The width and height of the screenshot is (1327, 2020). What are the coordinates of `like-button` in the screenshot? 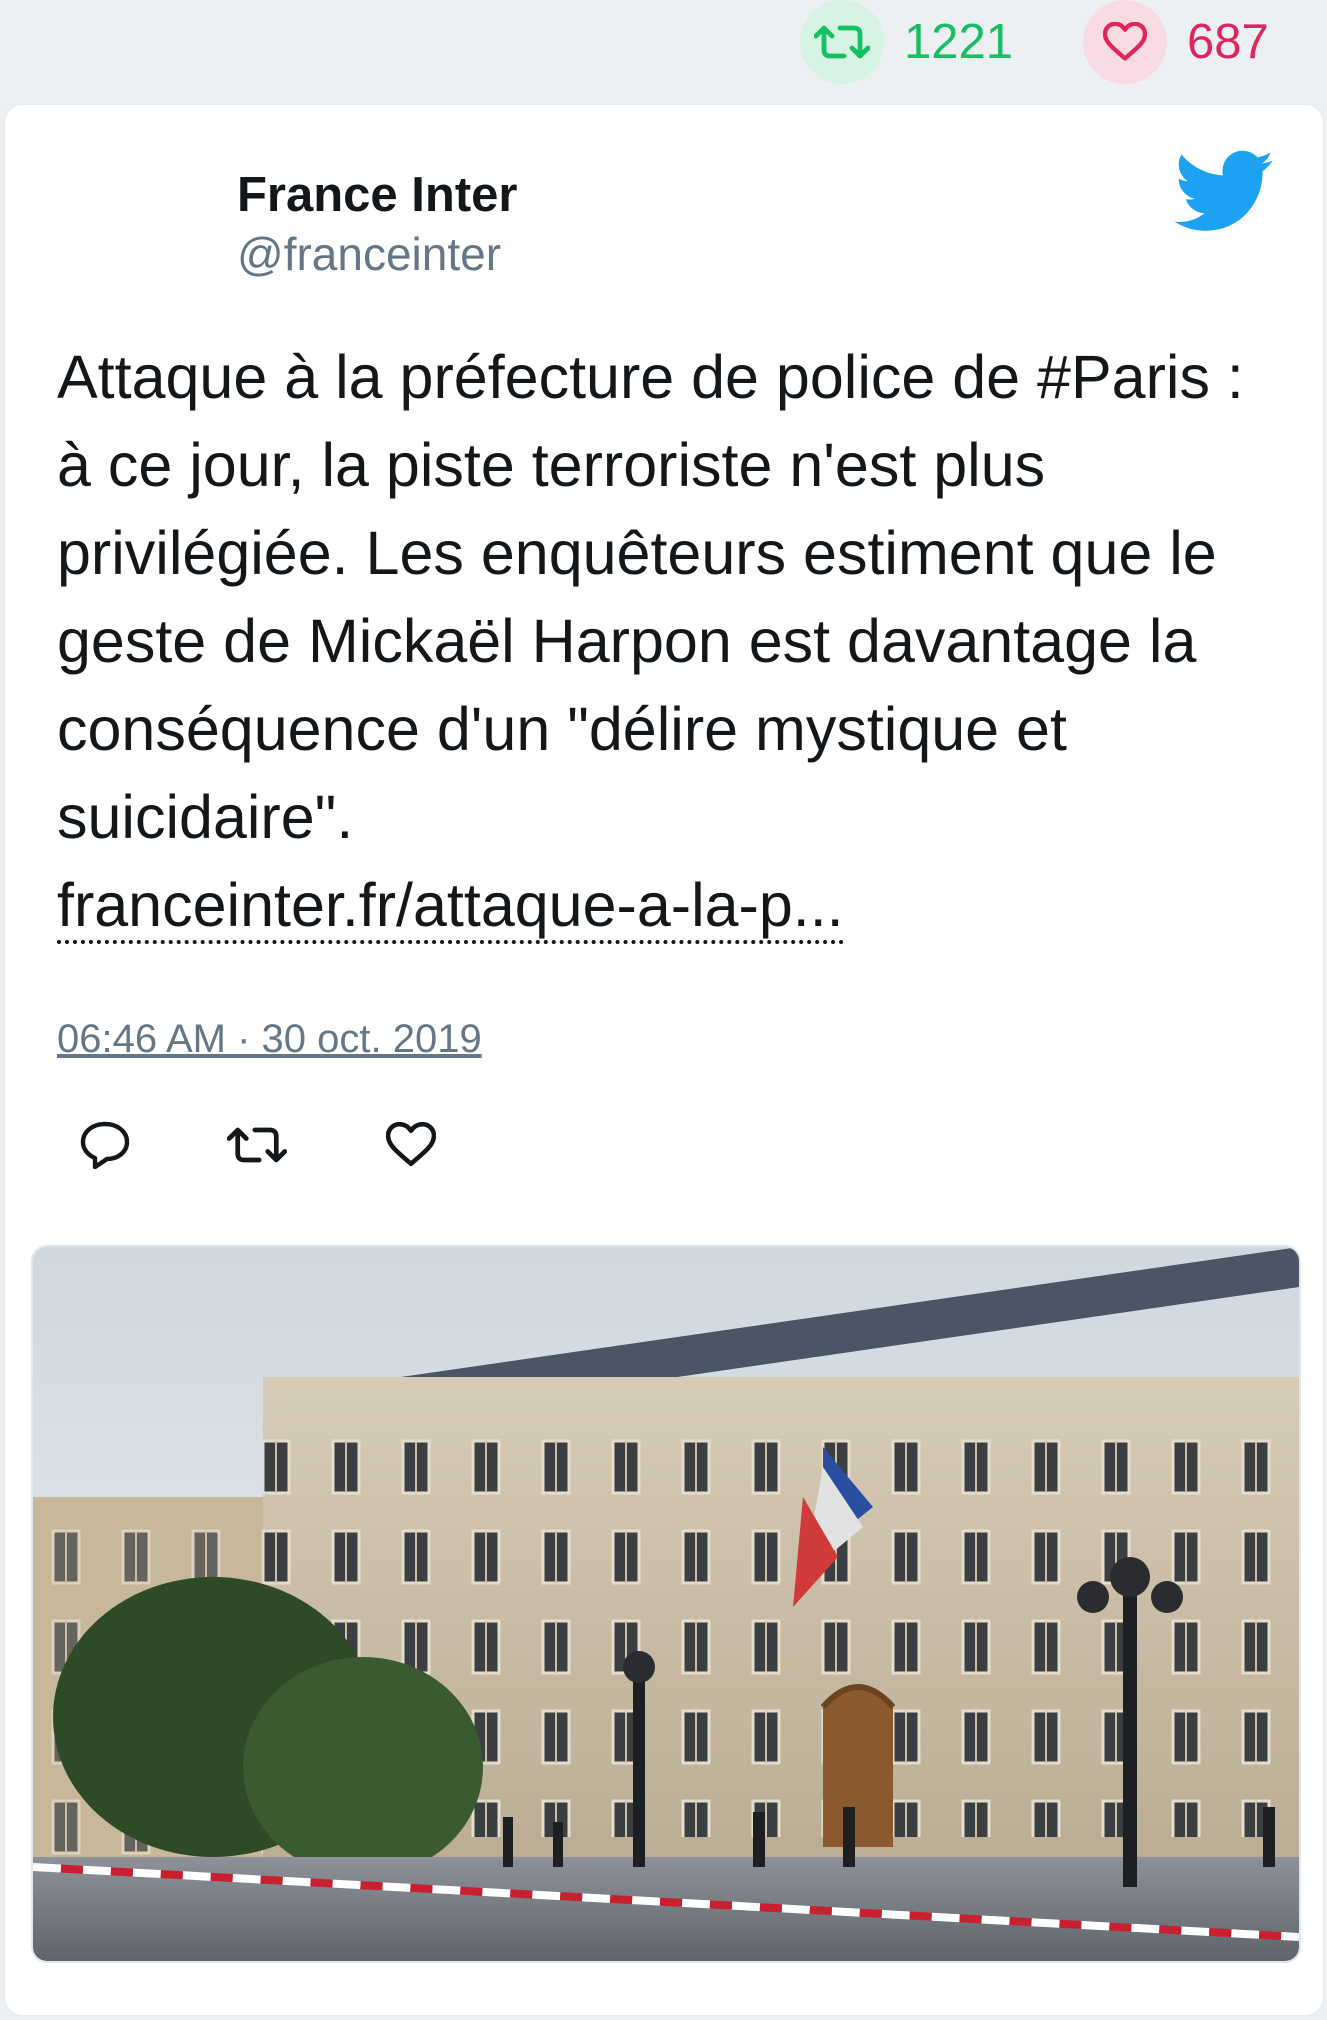 It's located at (411, 1145).